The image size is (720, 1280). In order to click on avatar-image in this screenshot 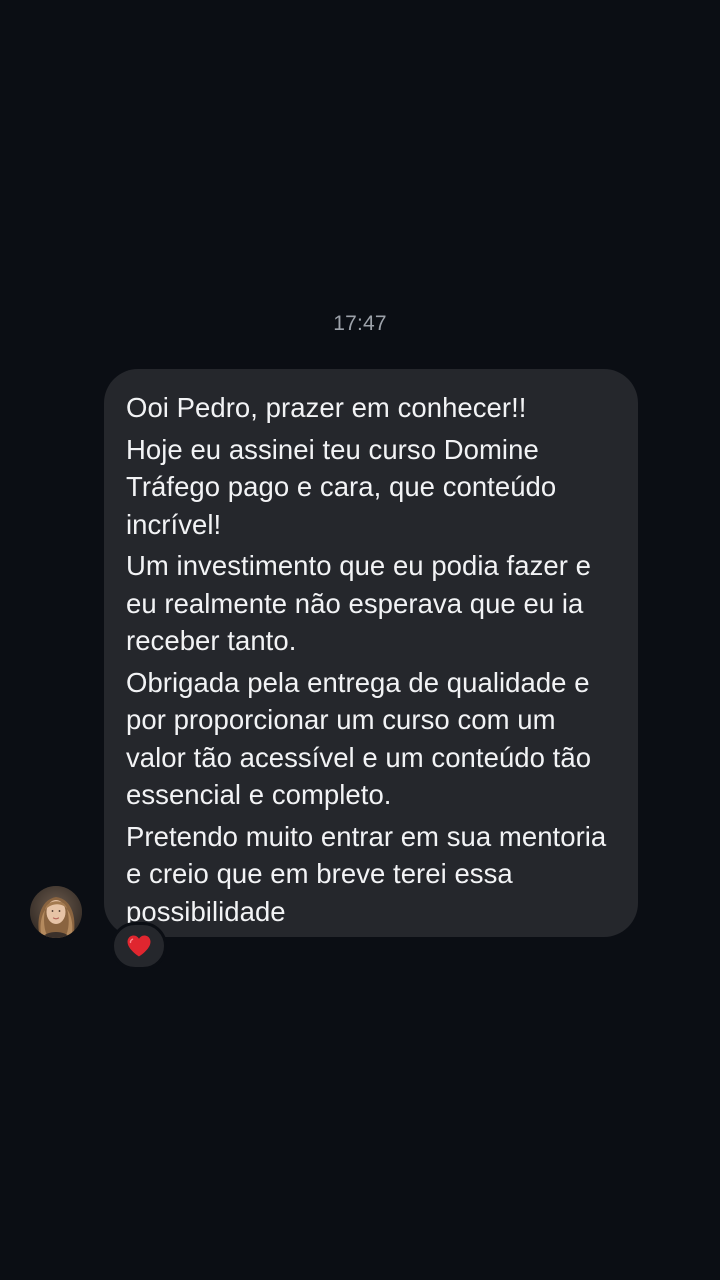, I will do `click(56, 912)`.